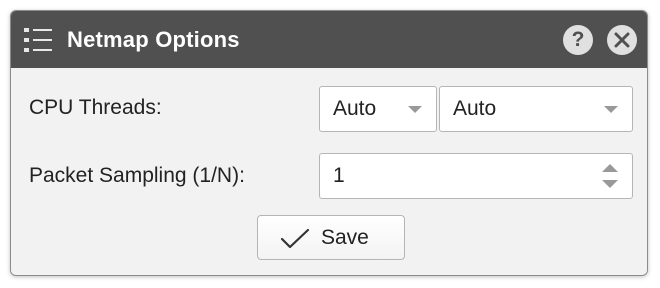 The height and width of the screenshot is (288, 660). Describe the element at coordinates (536, 109) in the screenshot. I see `cpu-threads-select-secondary: Auto` at that location.